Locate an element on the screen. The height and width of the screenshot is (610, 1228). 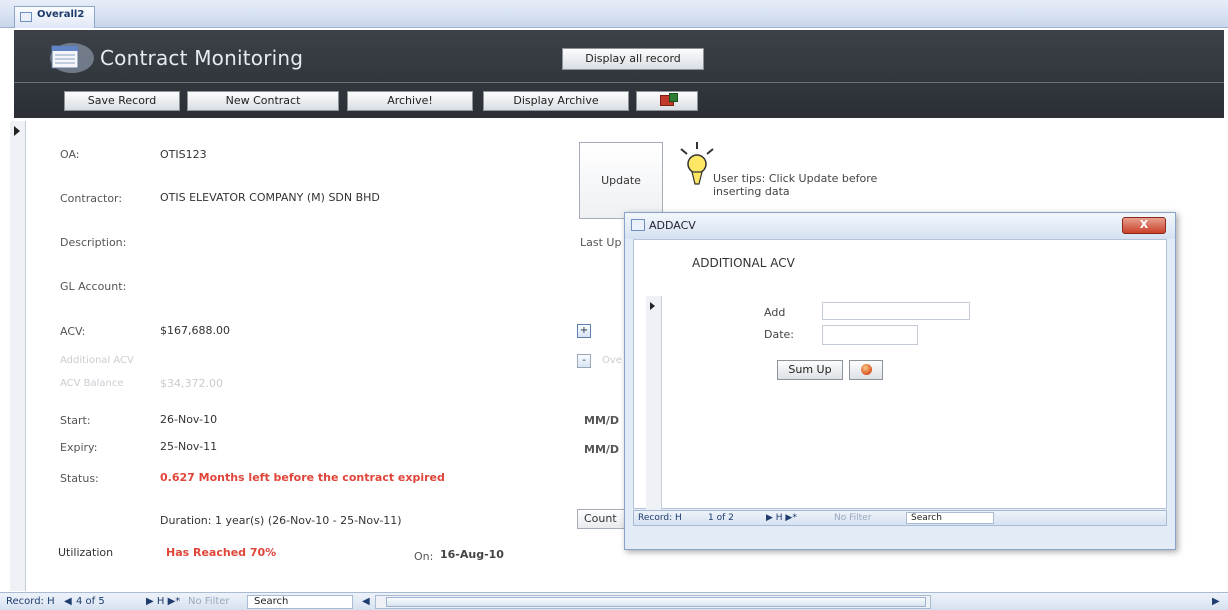
popup-no-filter-button: No Filter is located at coordinates (852, 518).